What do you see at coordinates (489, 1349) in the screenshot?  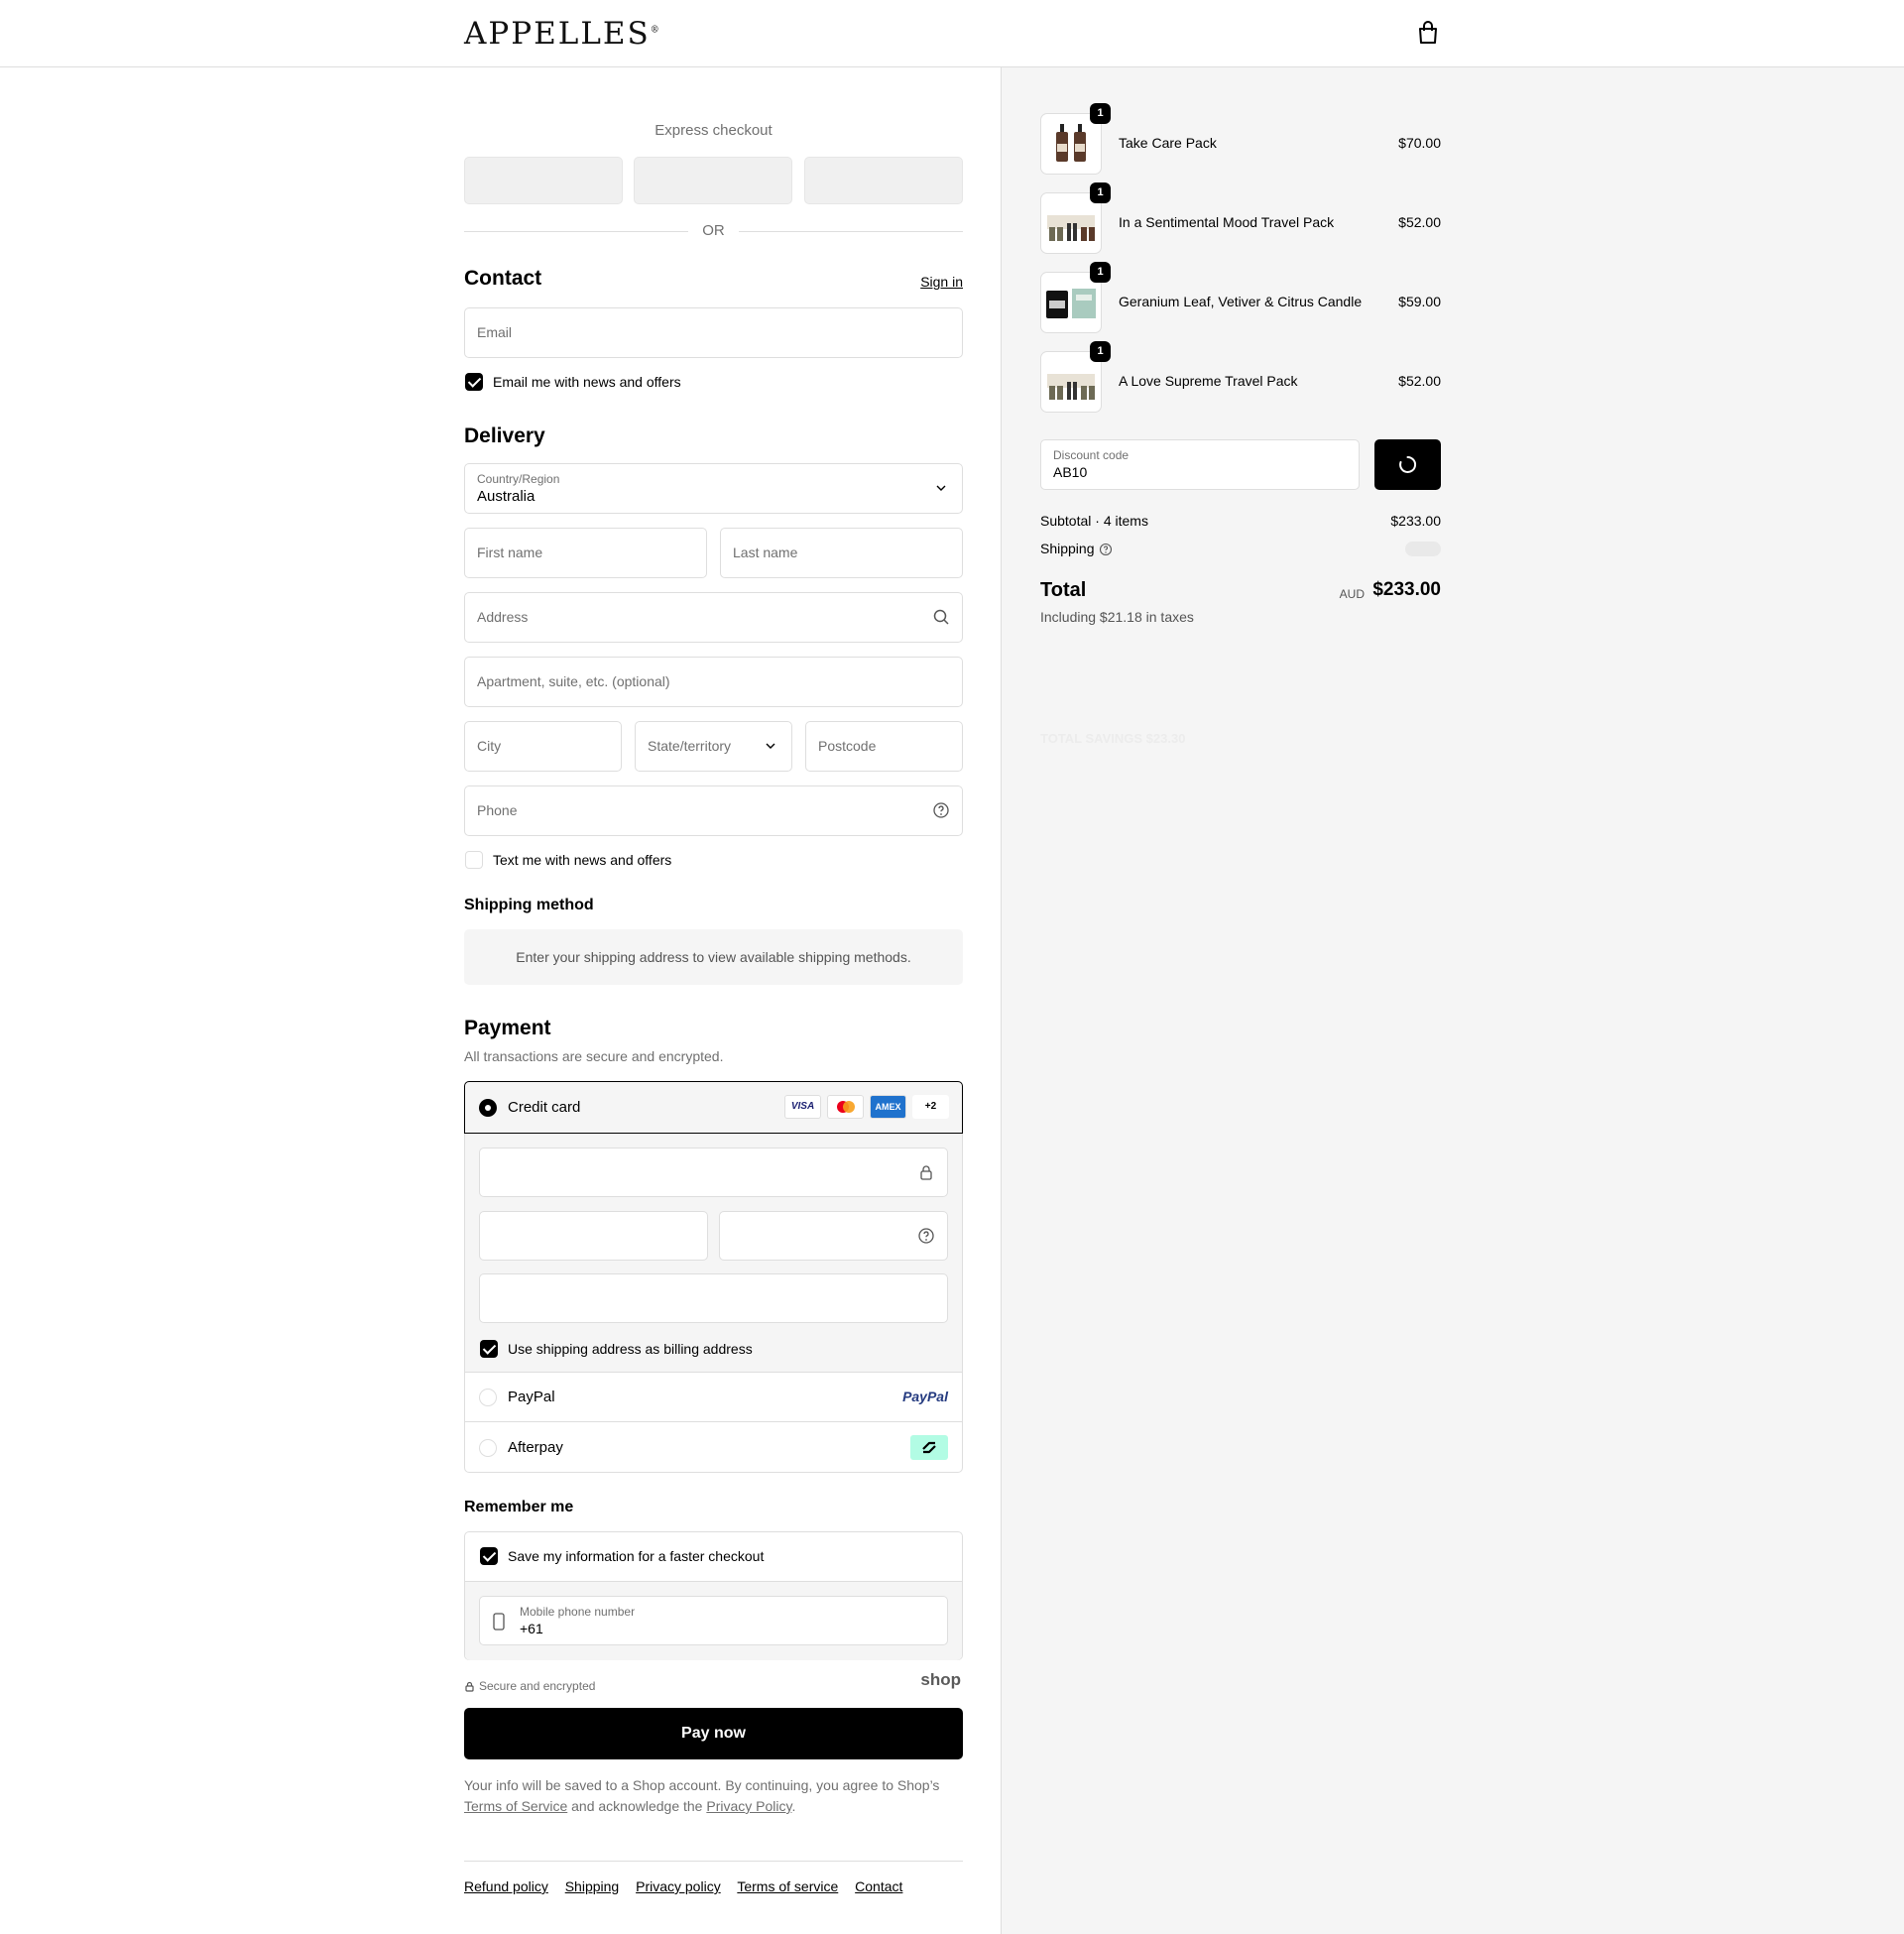 I see `billing-same-checkbox` at bounding box center [489, 1349].